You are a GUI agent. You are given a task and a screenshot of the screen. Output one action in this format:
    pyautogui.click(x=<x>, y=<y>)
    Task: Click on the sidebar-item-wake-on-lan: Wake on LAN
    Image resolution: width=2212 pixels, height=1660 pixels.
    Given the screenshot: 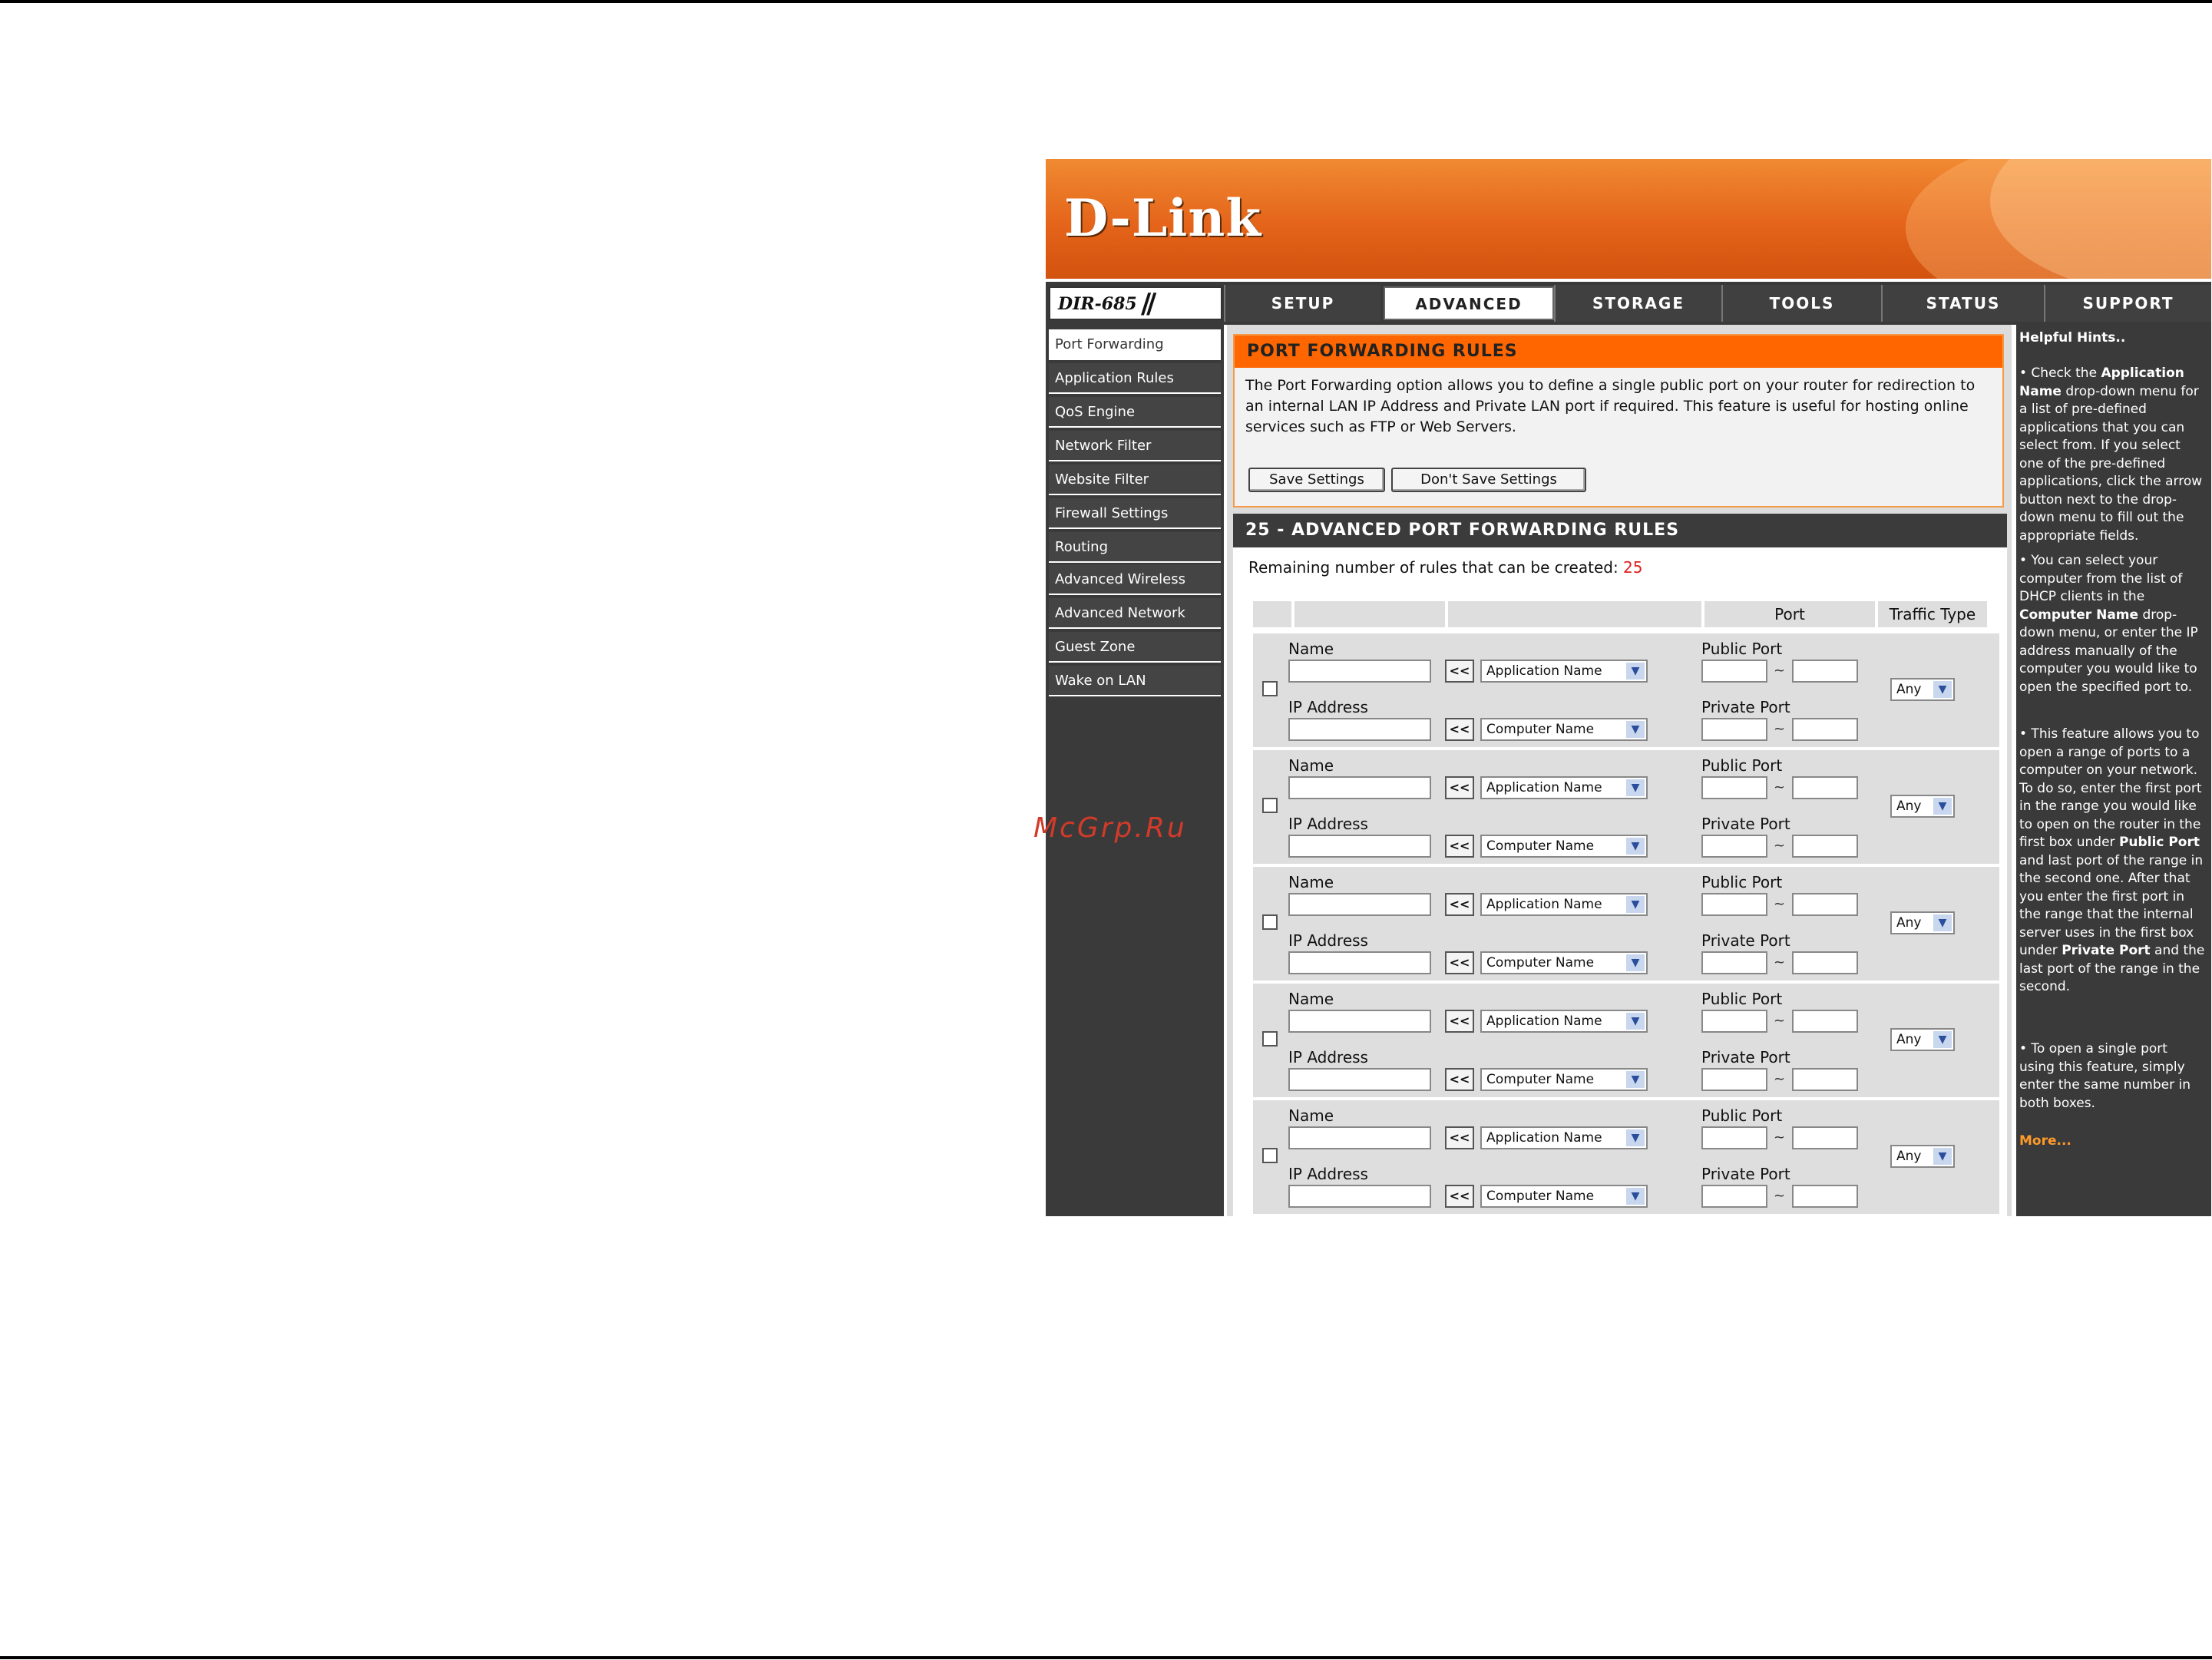 What is the action you would take?
    pyautogui.click(x=1135, y=681)
    